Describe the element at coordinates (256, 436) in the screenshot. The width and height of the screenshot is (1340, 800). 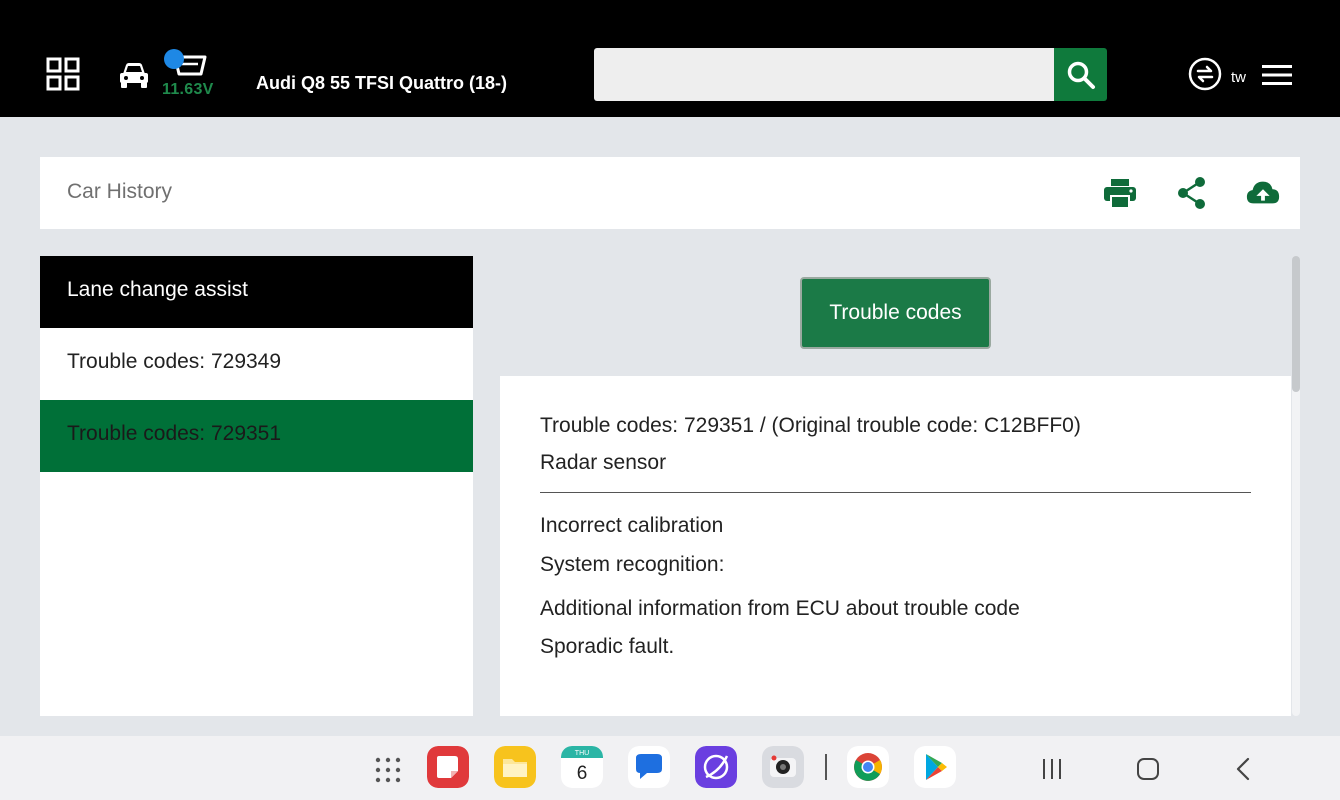
I see `list-item-trouble-code-selected: Trouble codes: 729351` at that location.